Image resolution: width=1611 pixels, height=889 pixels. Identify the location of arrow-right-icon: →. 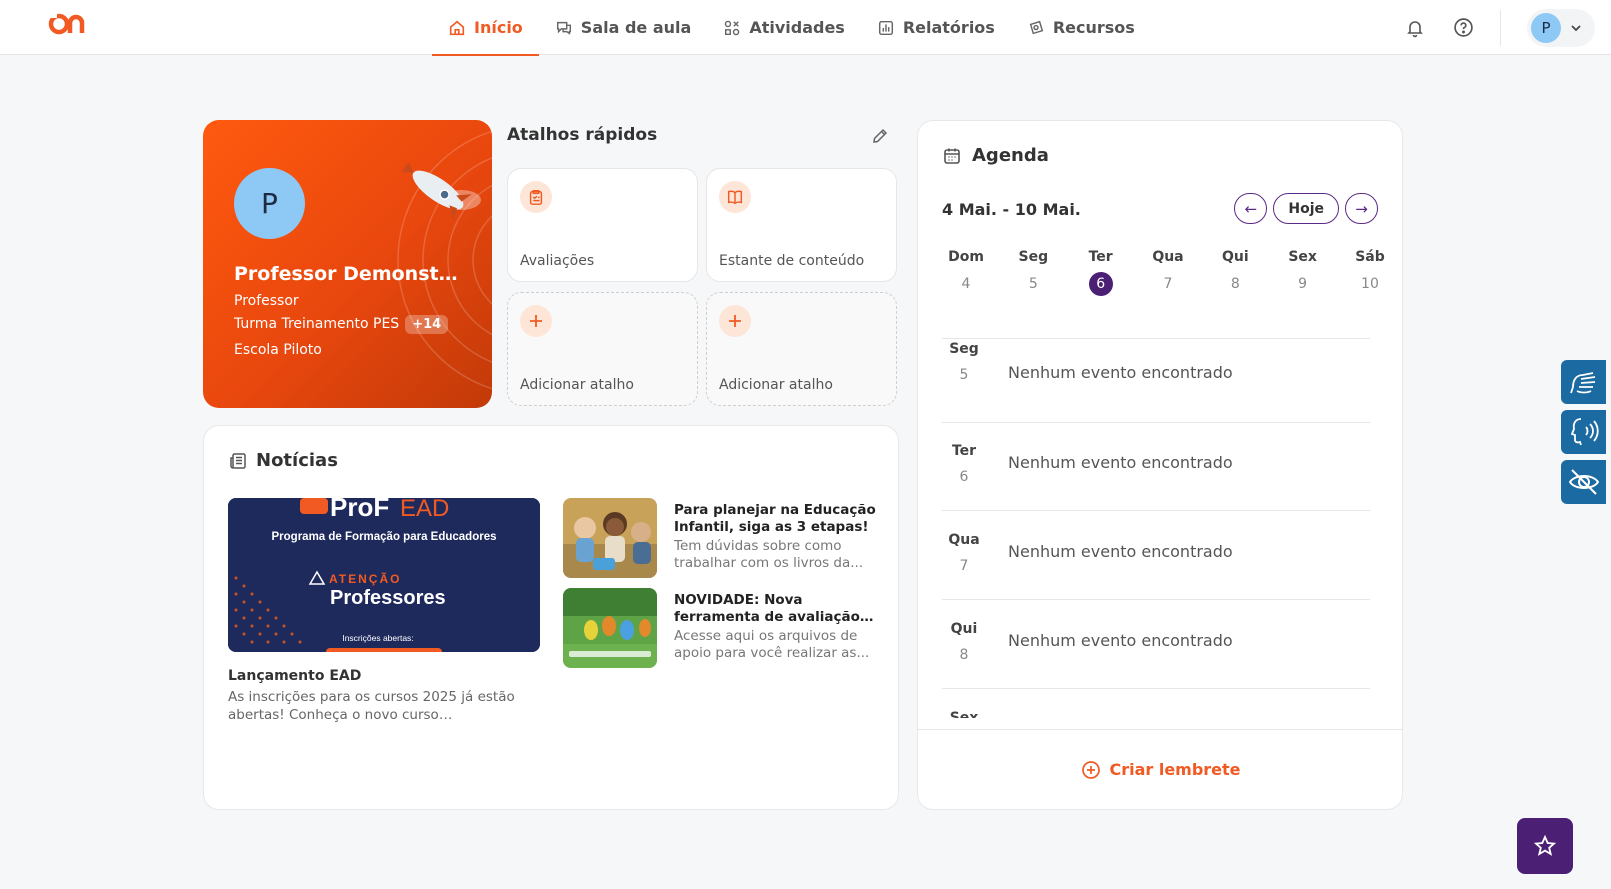
(1361, 208).